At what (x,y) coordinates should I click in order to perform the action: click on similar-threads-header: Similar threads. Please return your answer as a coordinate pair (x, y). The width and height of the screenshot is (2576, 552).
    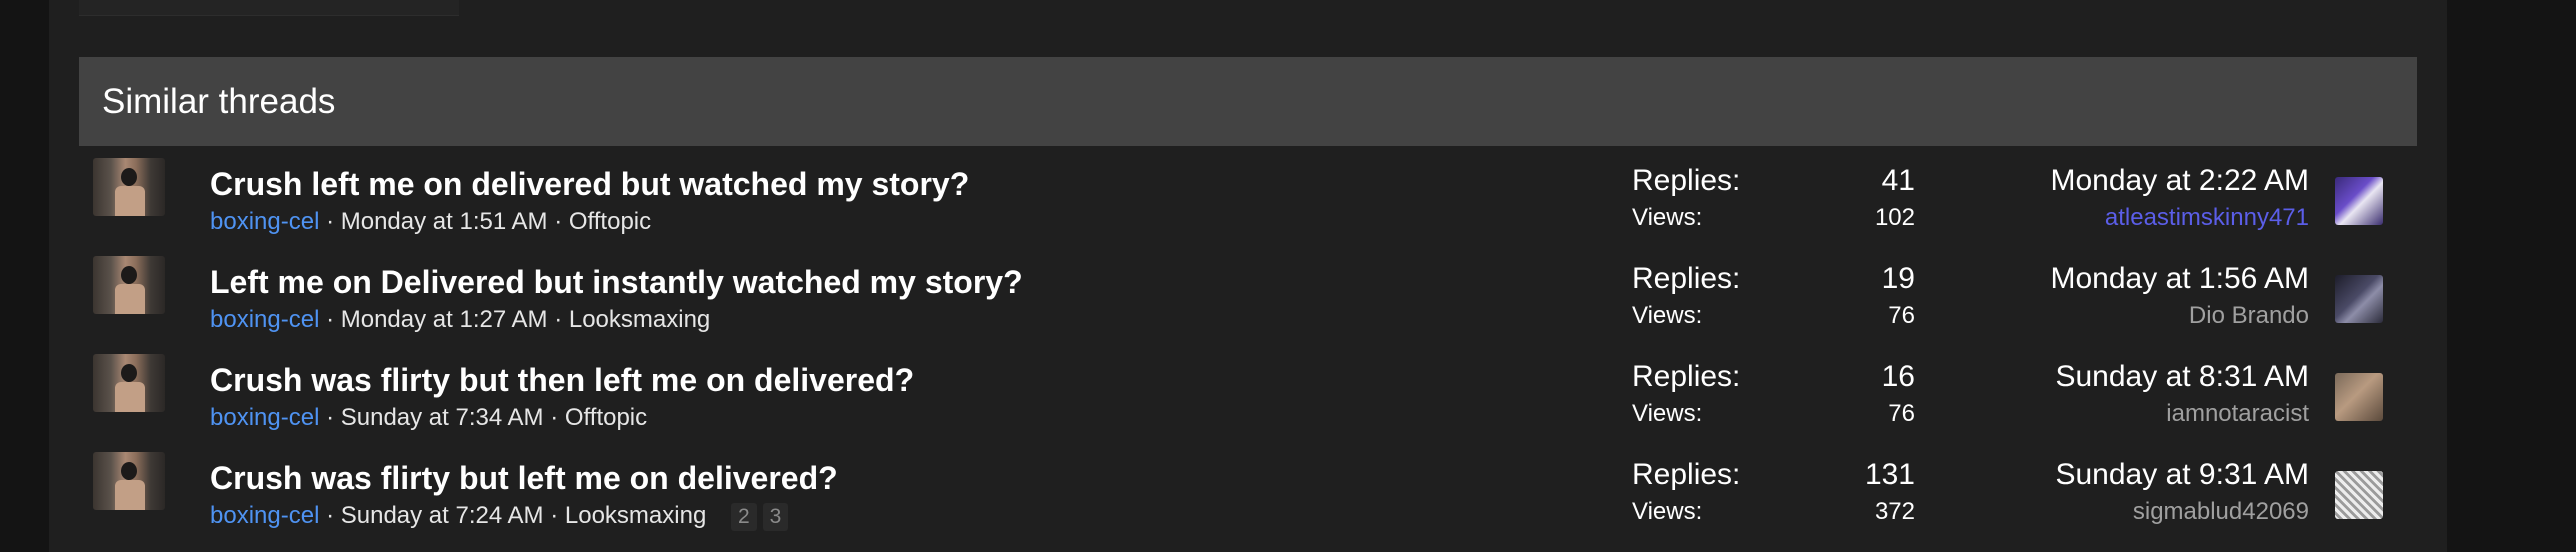
    Looking at the image, I should click on (1248, 101).